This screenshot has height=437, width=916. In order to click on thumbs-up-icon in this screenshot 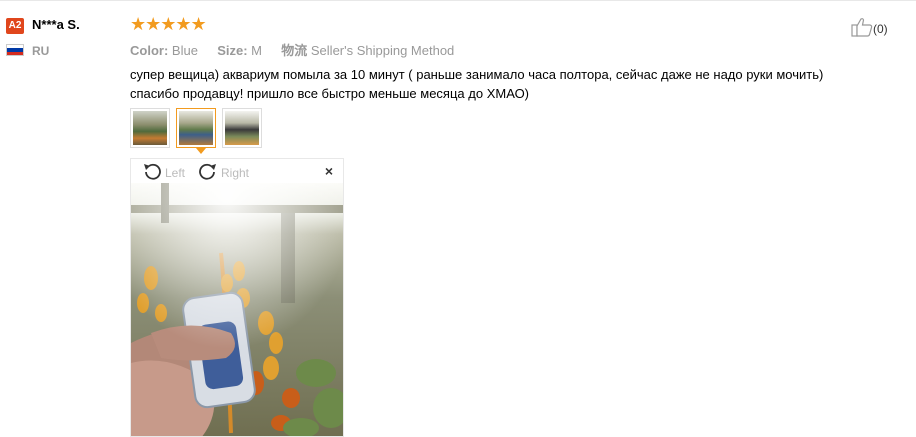, I will do `click(862, 28)`.